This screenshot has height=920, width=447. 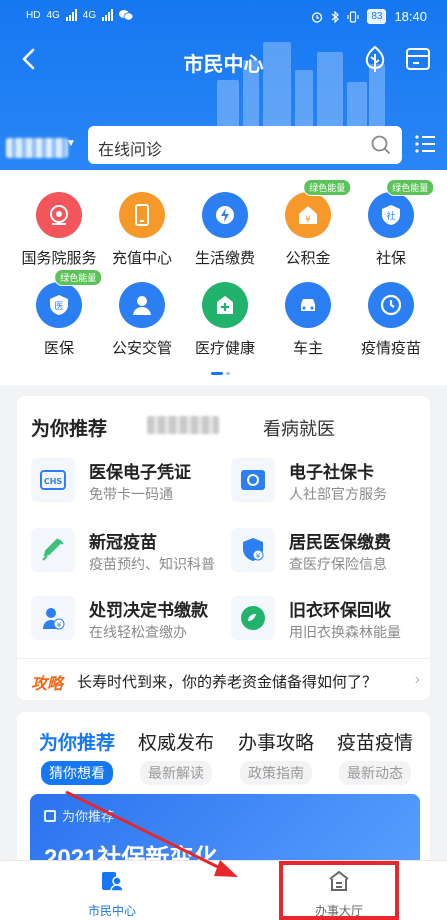 I want to click on rec-item-sub: 疫苗预约、知识科普, so click(x=152, y=564).